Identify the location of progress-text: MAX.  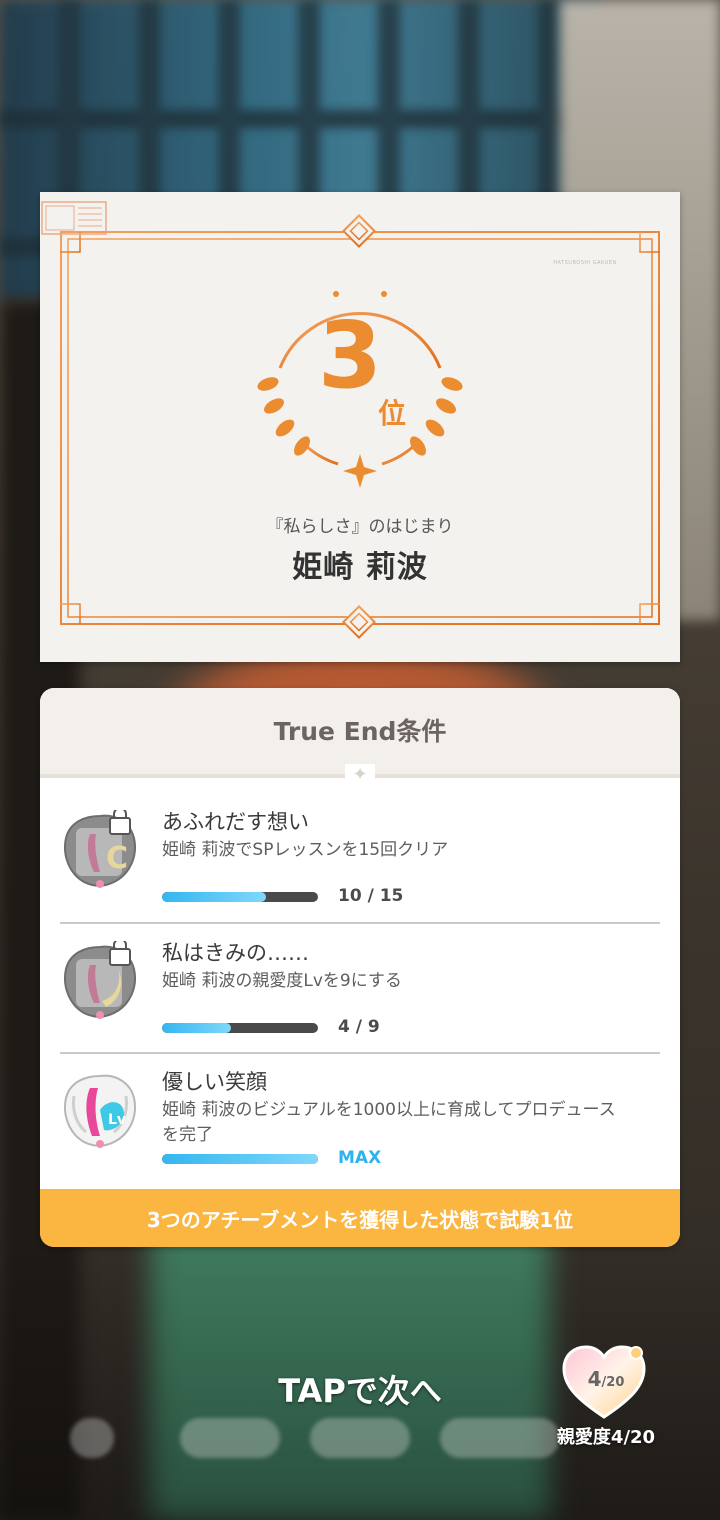
(360, 1158).